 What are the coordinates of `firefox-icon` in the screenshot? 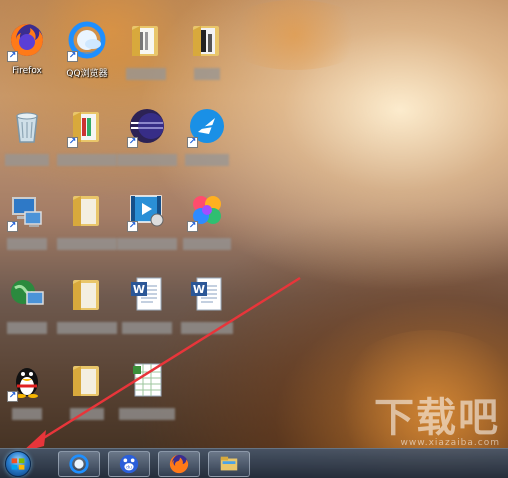 It's located at (179, 464).